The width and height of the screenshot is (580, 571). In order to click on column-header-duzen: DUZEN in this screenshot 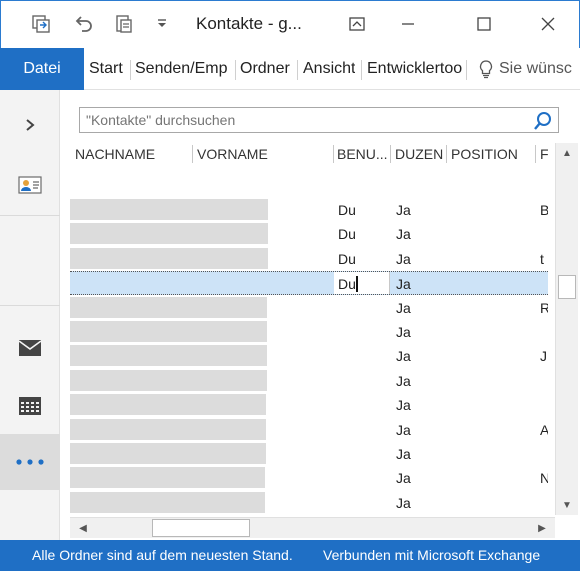, I will do `click(419, 154)`.